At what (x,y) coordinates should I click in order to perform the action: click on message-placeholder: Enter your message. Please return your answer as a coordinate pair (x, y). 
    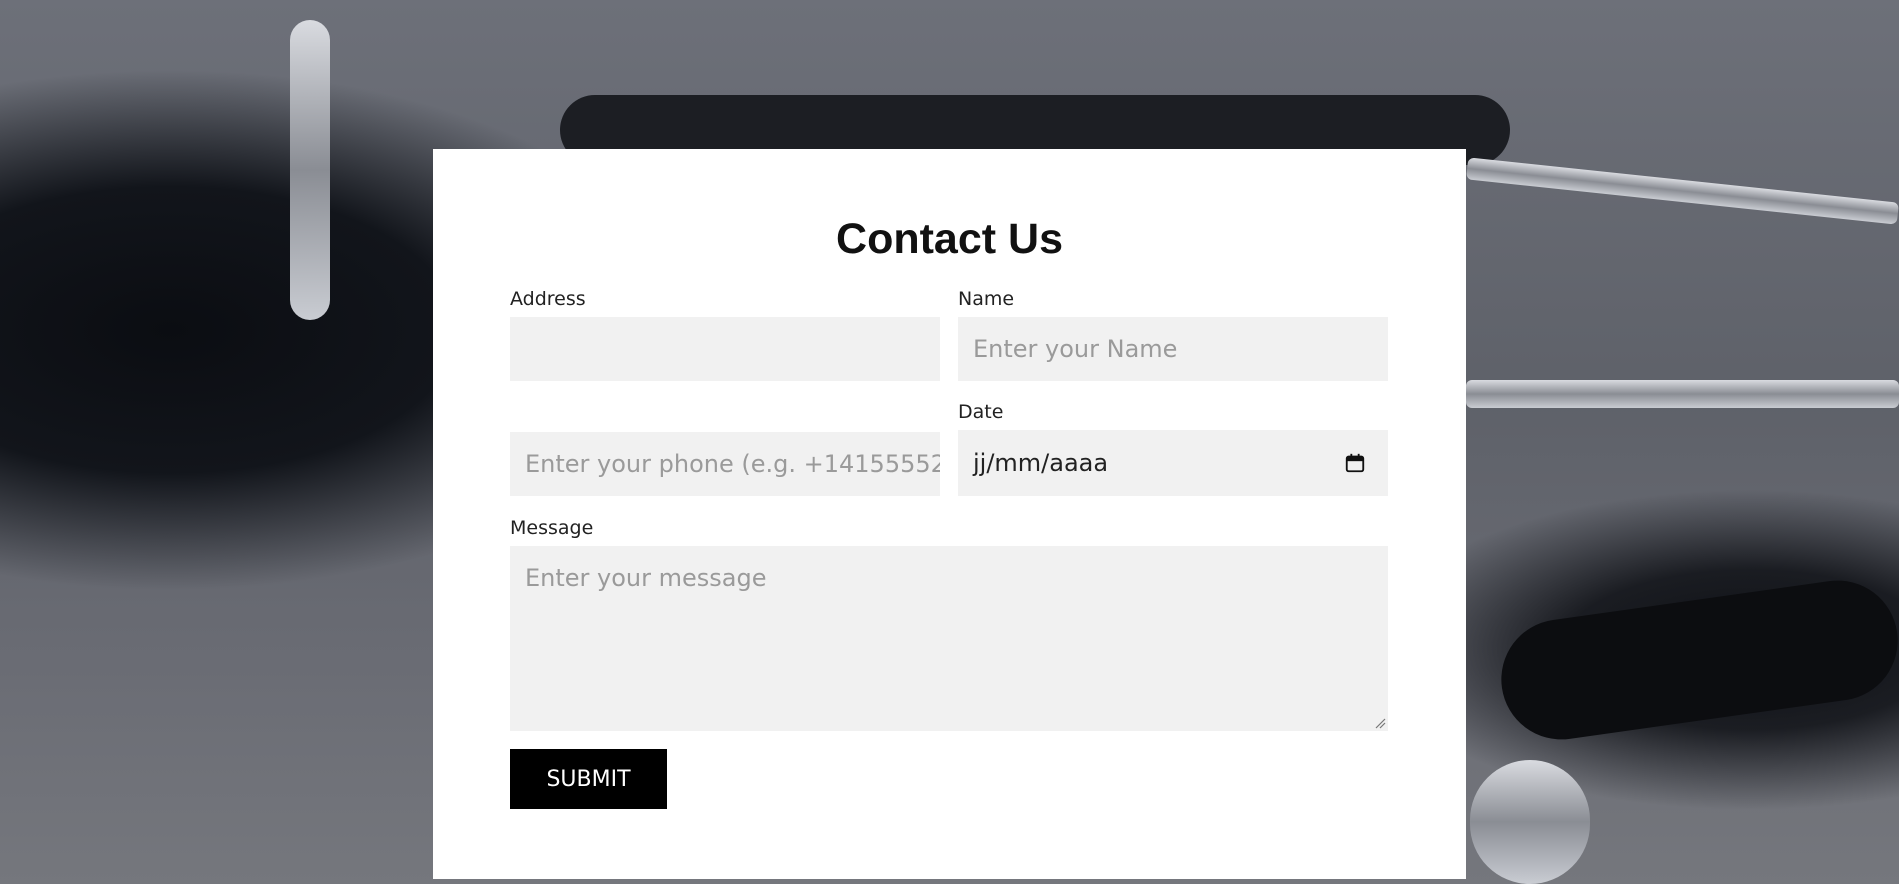
    Looking at the image, I should click on (646, 578).